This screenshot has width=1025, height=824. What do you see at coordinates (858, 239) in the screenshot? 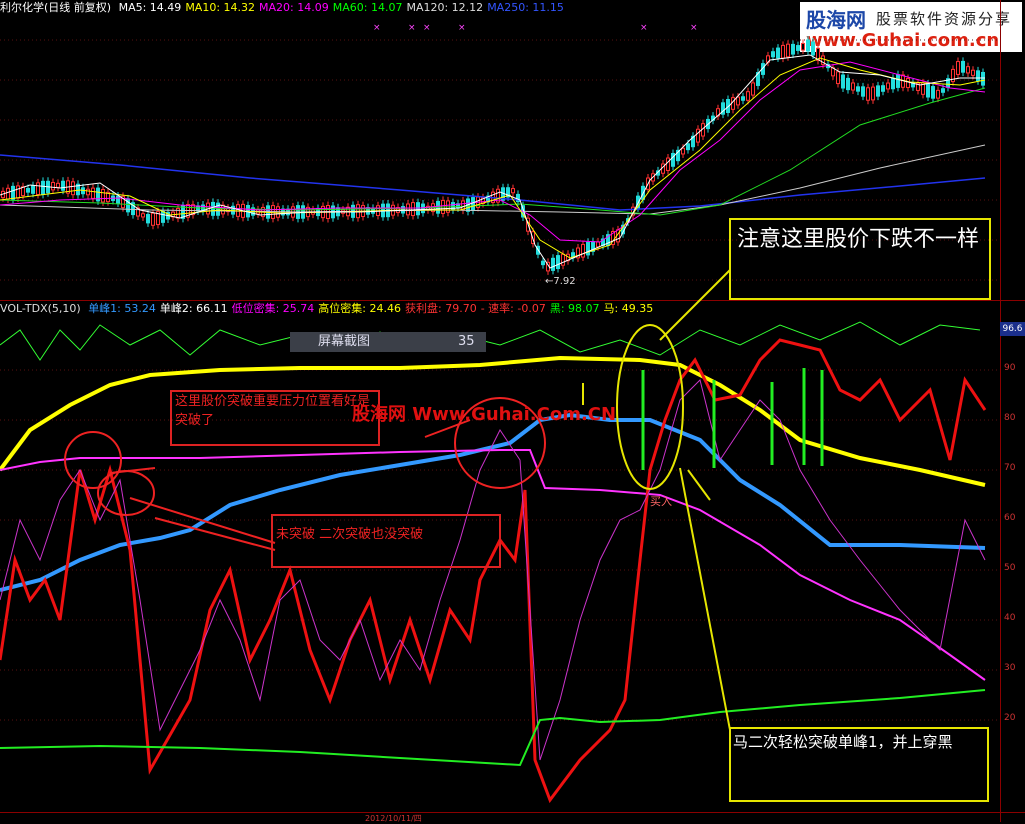
I see `annotation-price-drop-text: 注意这里股价下跌不一样` at bounding box center [858, 239].